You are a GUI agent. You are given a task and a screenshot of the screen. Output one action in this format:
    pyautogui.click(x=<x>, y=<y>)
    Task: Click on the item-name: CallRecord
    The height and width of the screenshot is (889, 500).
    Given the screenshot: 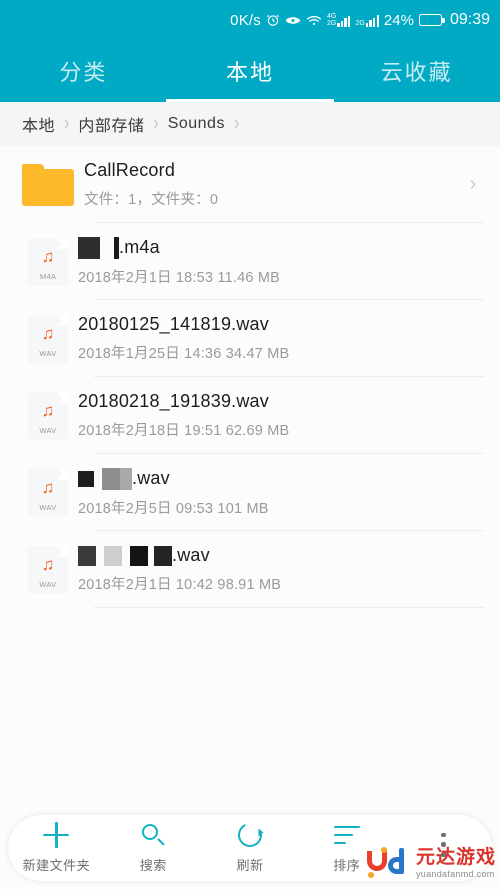 What is the action you would take?
    pyautogui.click(x=130, y=170)
    